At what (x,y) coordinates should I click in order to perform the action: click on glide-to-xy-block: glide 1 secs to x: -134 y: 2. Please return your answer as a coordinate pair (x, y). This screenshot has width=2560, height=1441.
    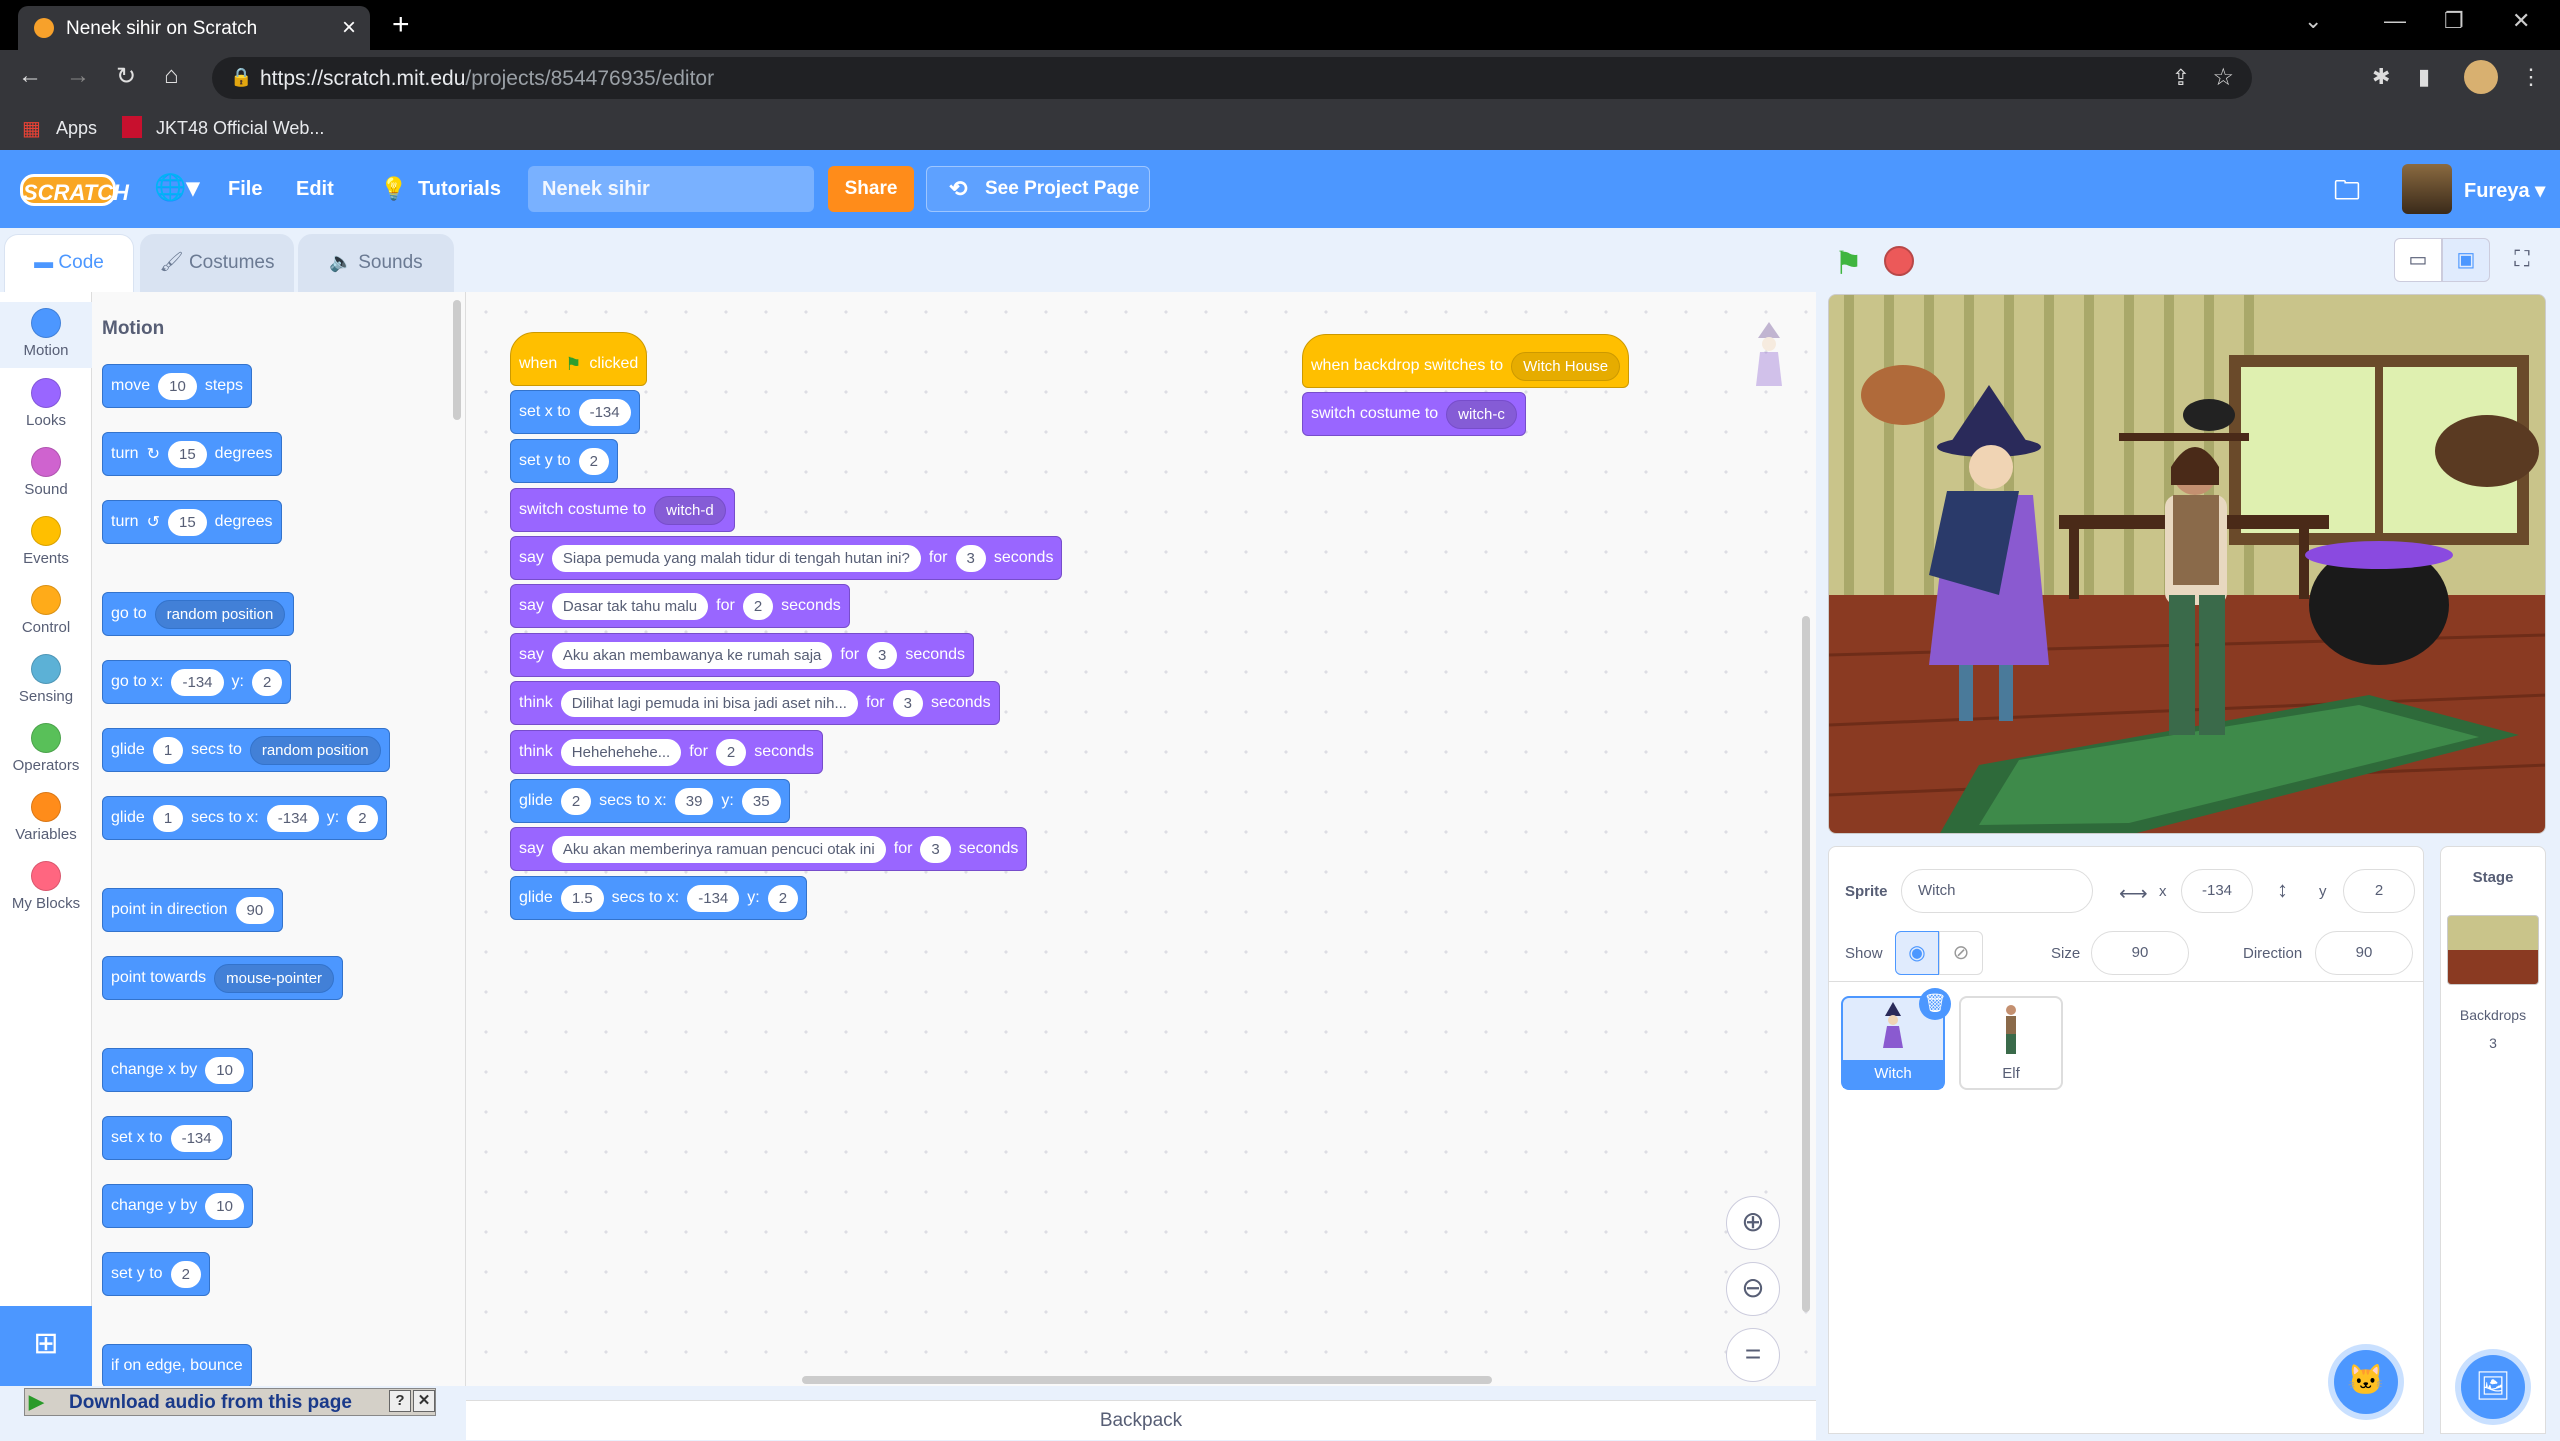
    Looking at the image, I should click on (244, 818).